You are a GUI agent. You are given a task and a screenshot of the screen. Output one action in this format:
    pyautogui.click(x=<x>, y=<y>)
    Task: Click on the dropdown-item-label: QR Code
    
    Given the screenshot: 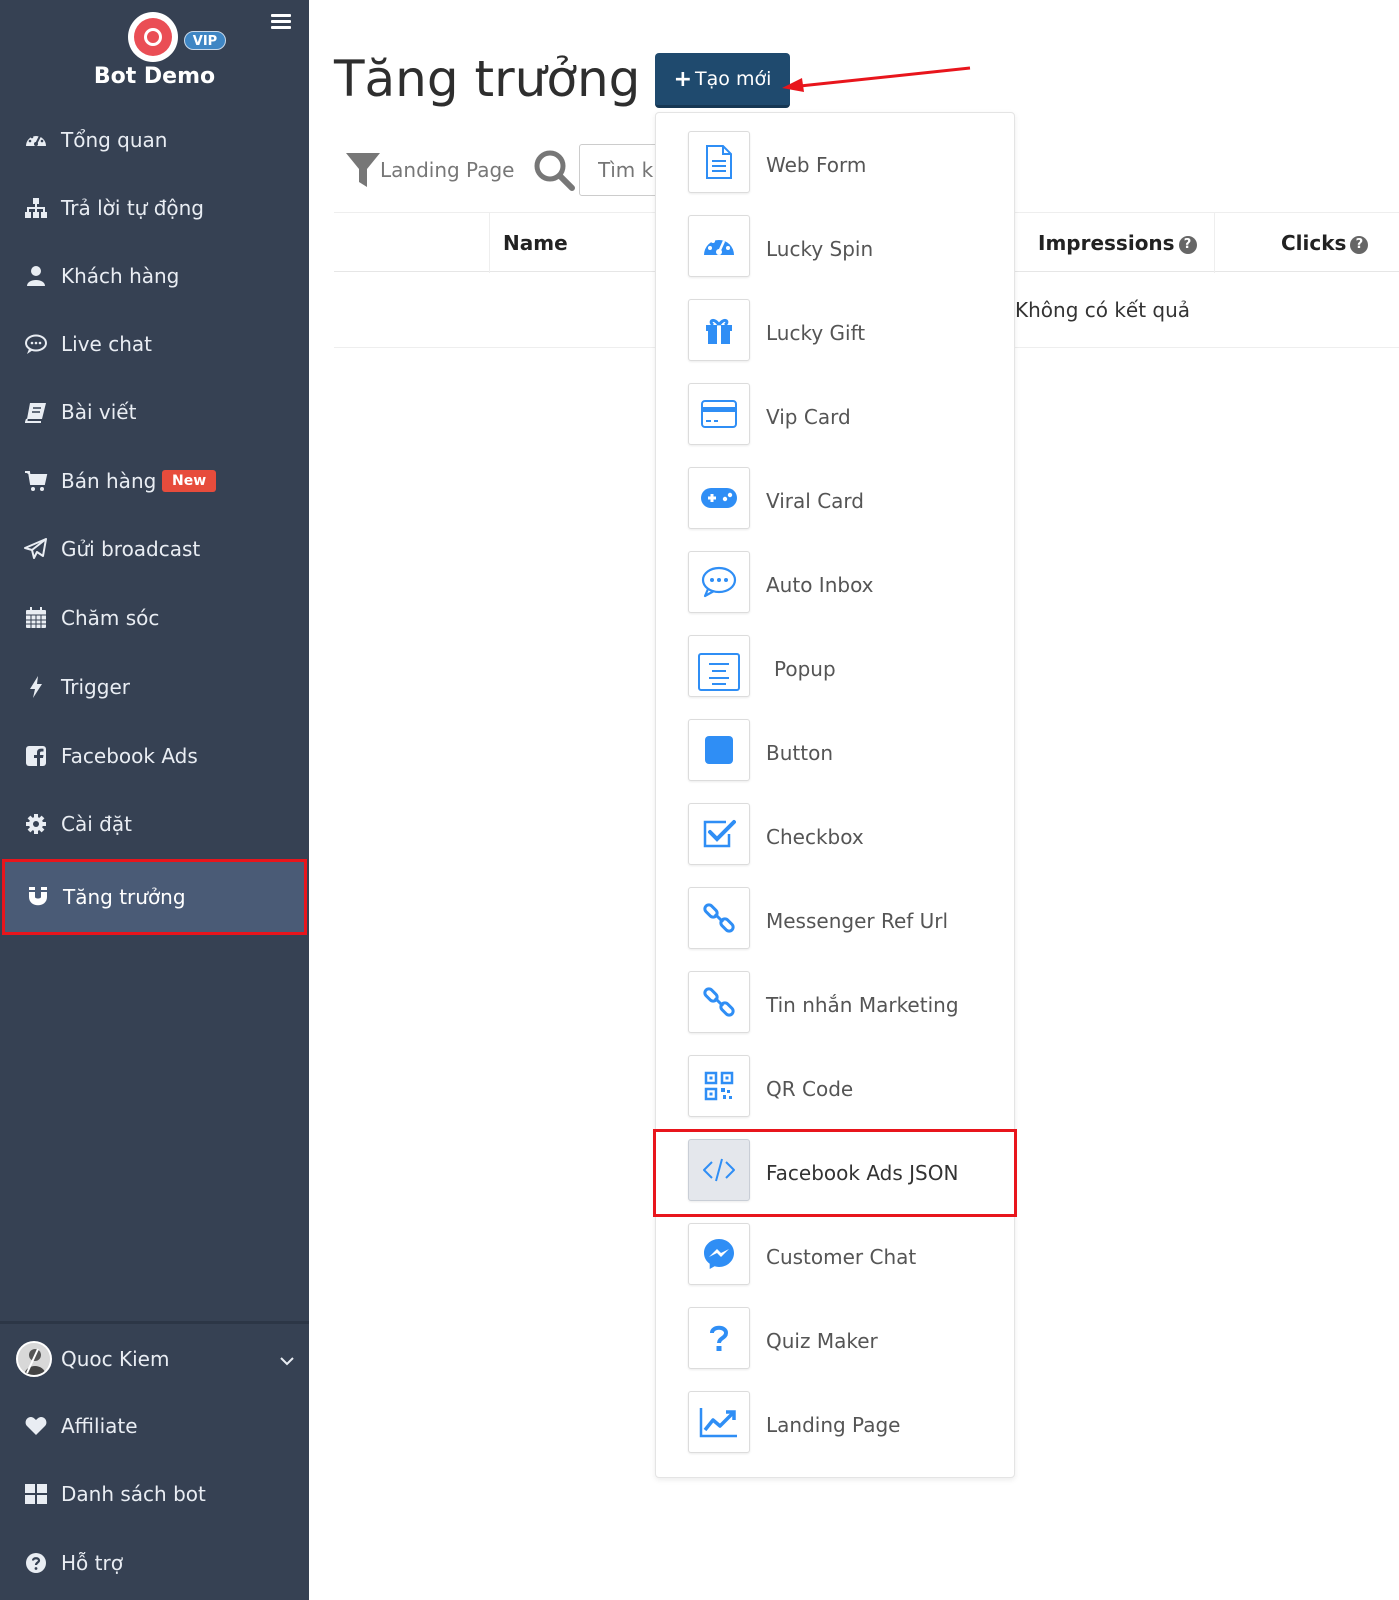 What is the action you would take?
    pyautogui.click(x=810, y=1089)
    